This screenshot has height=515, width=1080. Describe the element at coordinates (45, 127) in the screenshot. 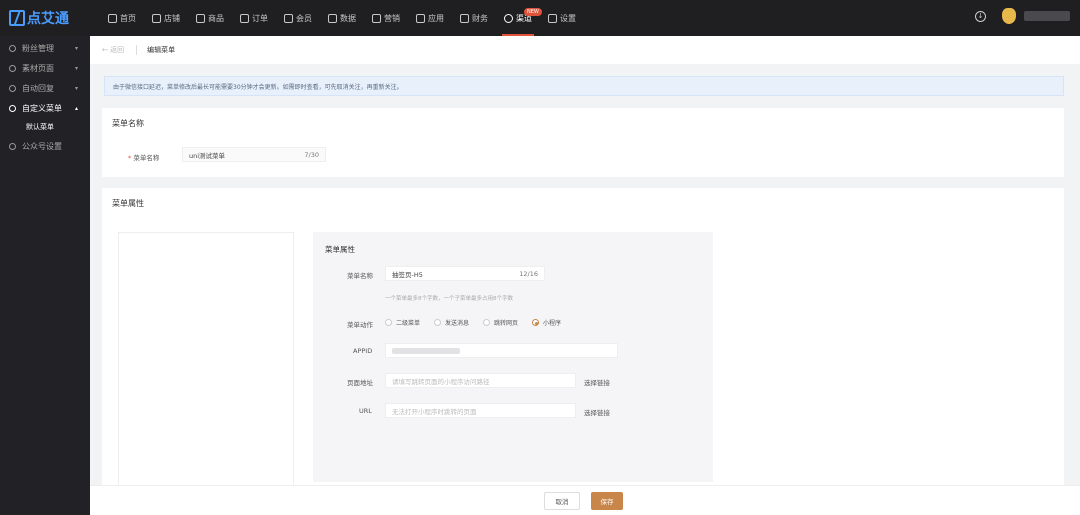

I see `sidebar-subitem-default-menu: 默认菜单` at that location.